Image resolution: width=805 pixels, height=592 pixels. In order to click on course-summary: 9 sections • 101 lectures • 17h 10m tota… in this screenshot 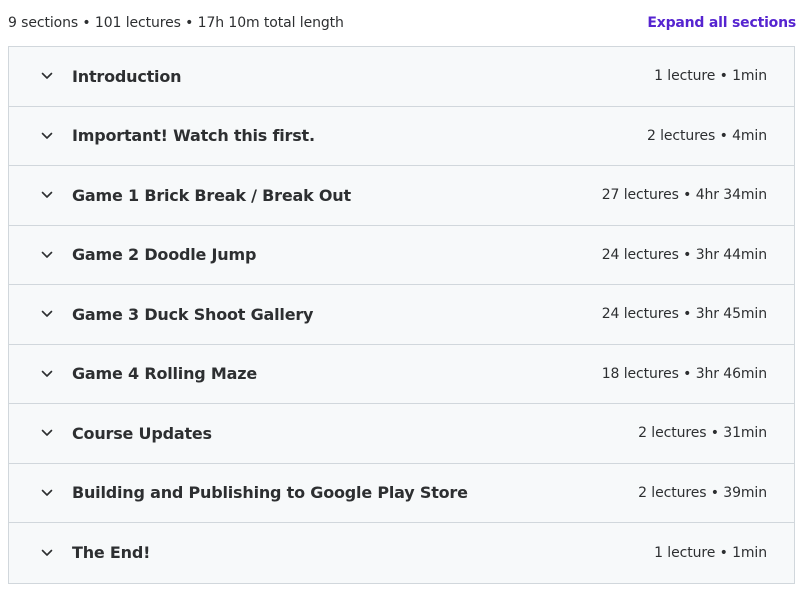, I will do `click(176, 23)`.